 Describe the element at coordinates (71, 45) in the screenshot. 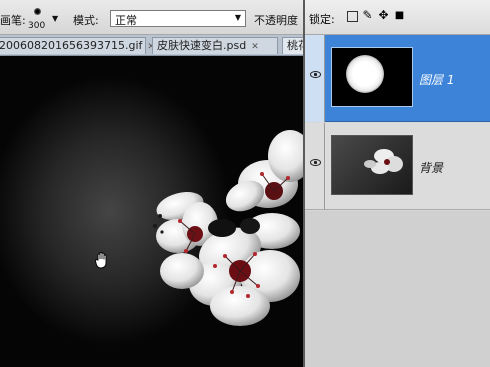

I see `tab-label: 20060820165639371​5.gif` at that location.